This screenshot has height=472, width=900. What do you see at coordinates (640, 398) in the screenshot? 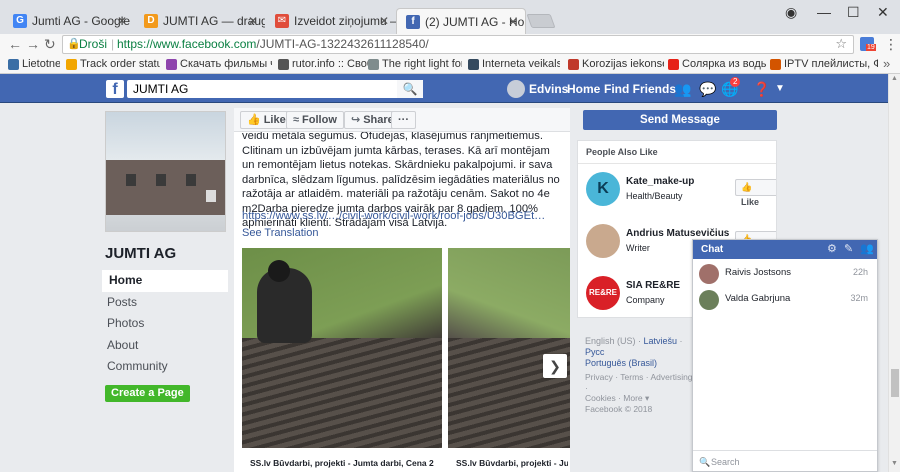
I see `footer-links: Cookies · More ▾` at bounding box center [640, 398].